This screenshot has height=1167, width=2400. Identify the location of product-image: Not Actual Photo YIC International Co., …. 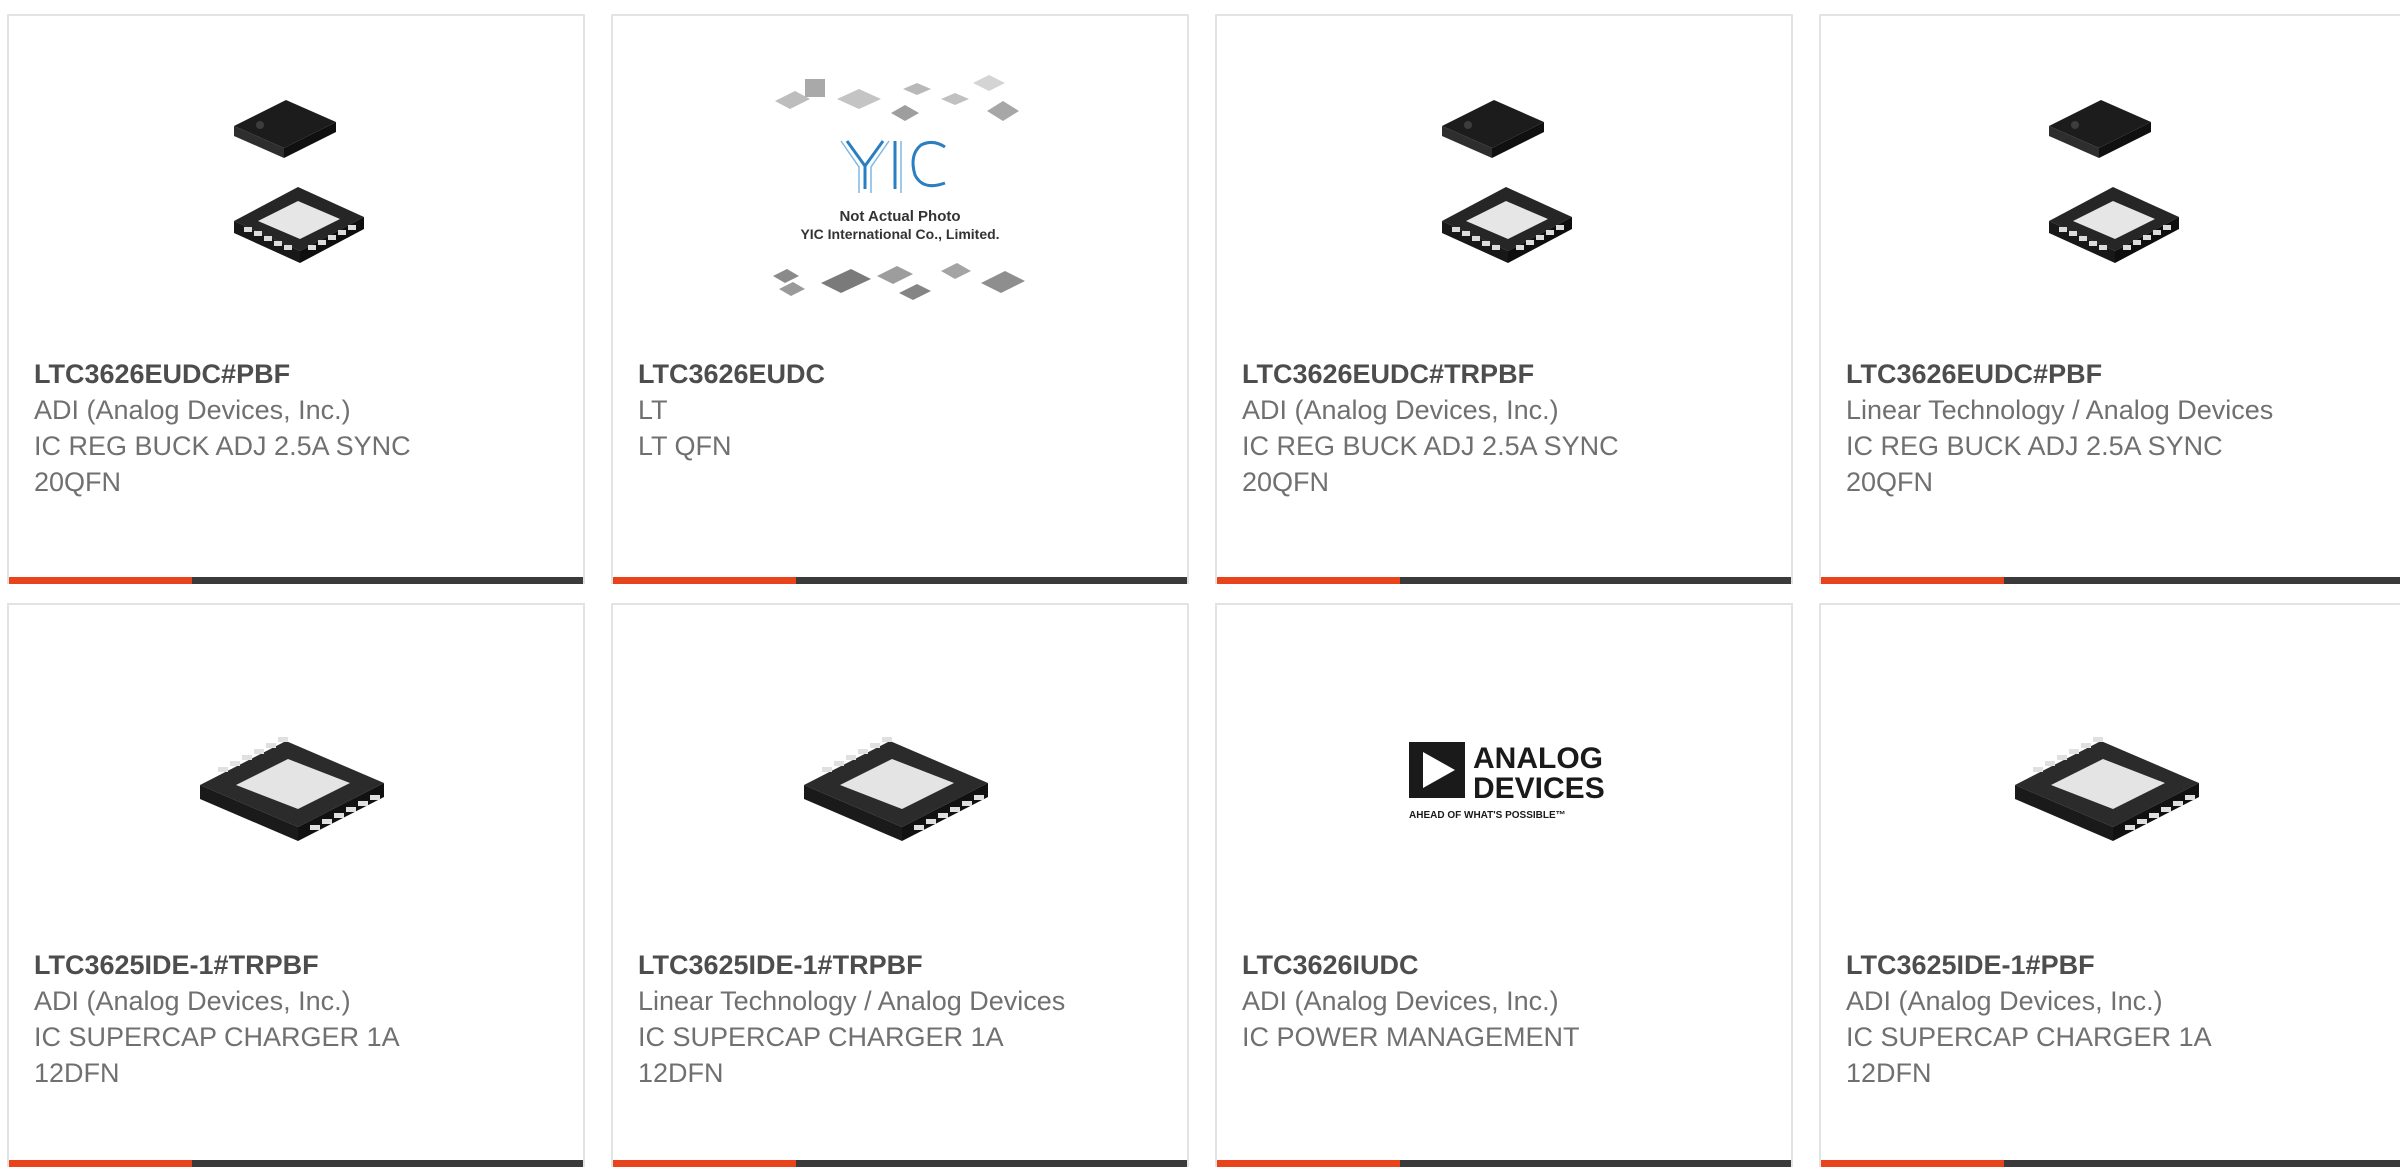
(900, 187).